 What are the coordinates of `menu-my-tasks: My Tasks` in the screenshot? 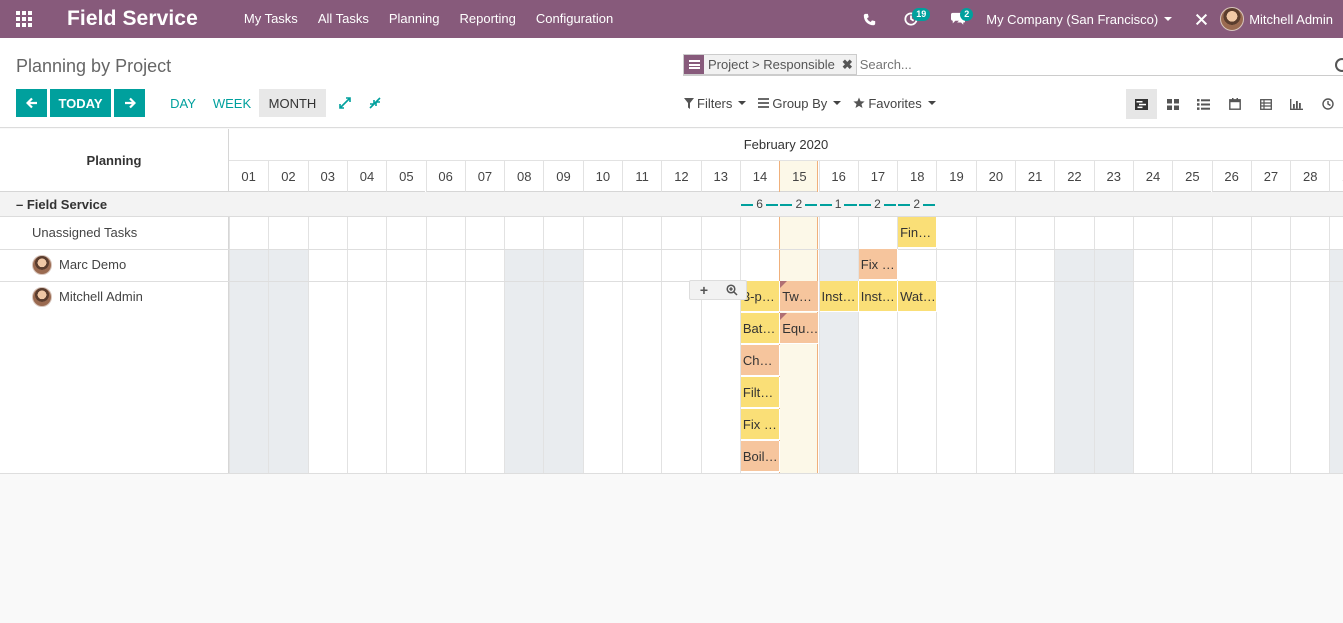 It's located at (271, 19).